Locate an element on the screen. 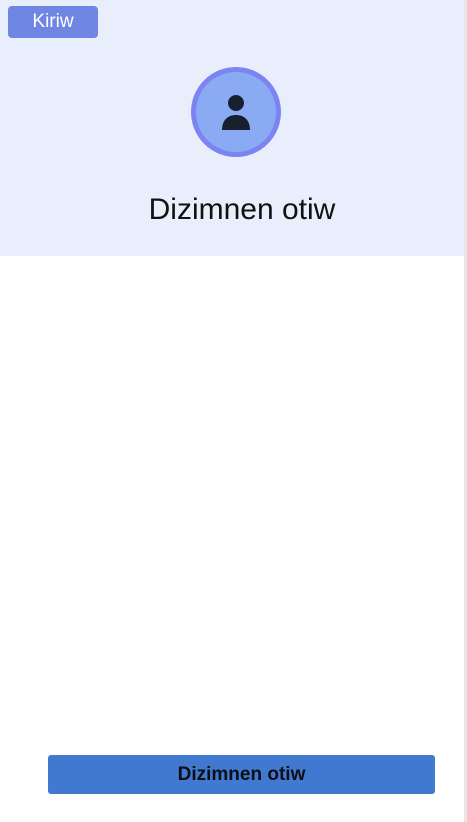  avatar is located at coordinates (236, 112).